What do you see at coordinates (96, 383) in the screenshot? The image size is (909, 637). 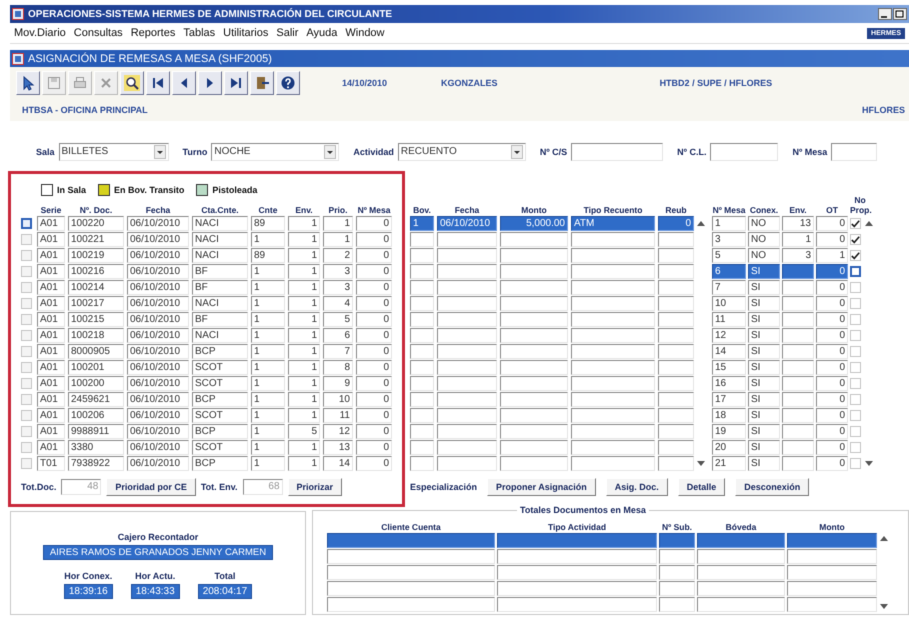 I see `input-field: 100200` at bounding box center [96, 383].